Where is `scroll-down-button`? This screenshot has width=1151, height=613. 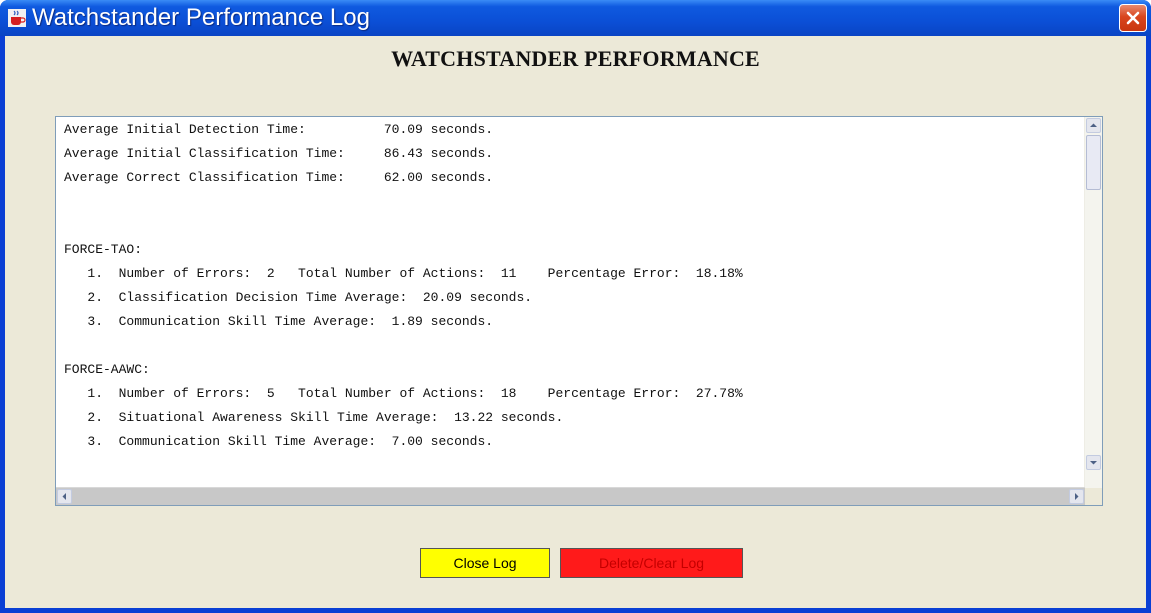
scroll-down-button is located at coordinates (1093, 462).